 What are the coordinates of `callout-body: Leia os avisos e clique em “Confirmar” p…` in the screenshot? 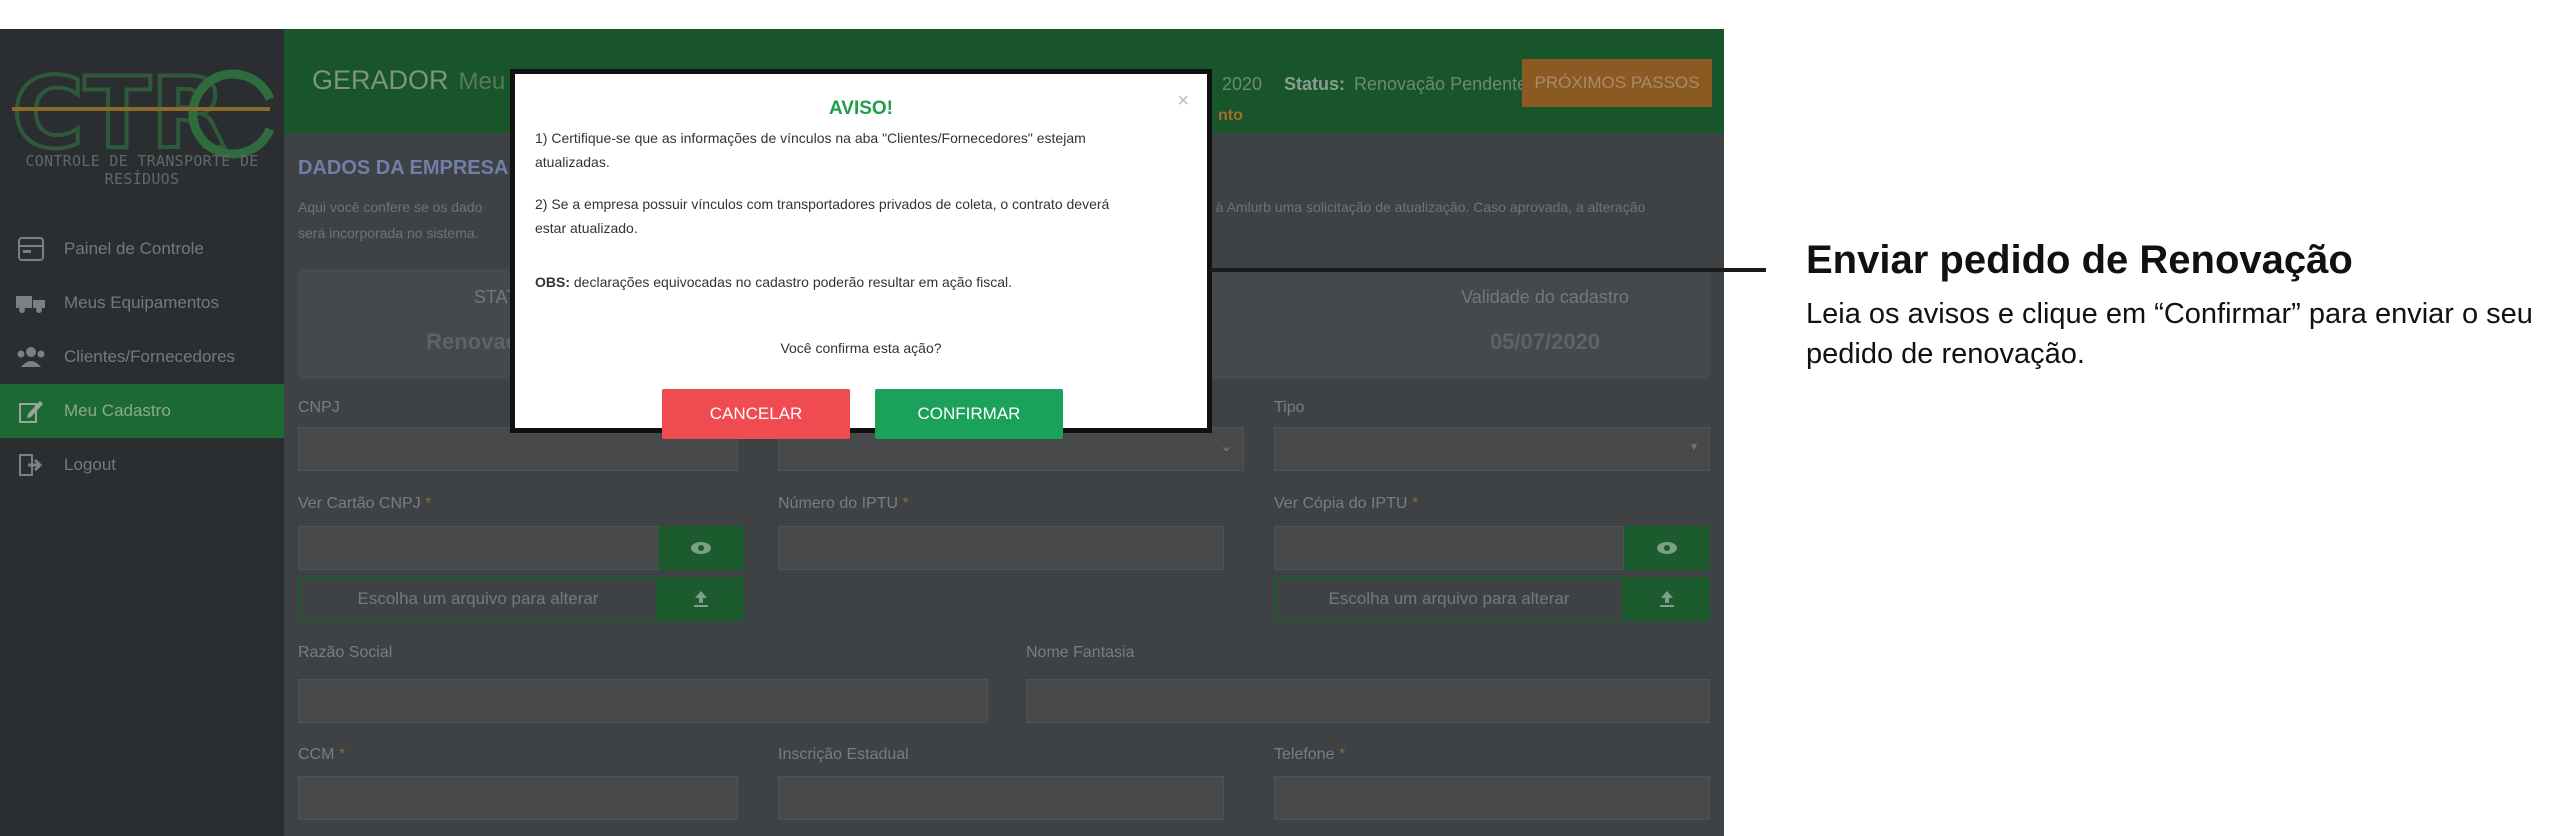 It's located at (2169, 334).